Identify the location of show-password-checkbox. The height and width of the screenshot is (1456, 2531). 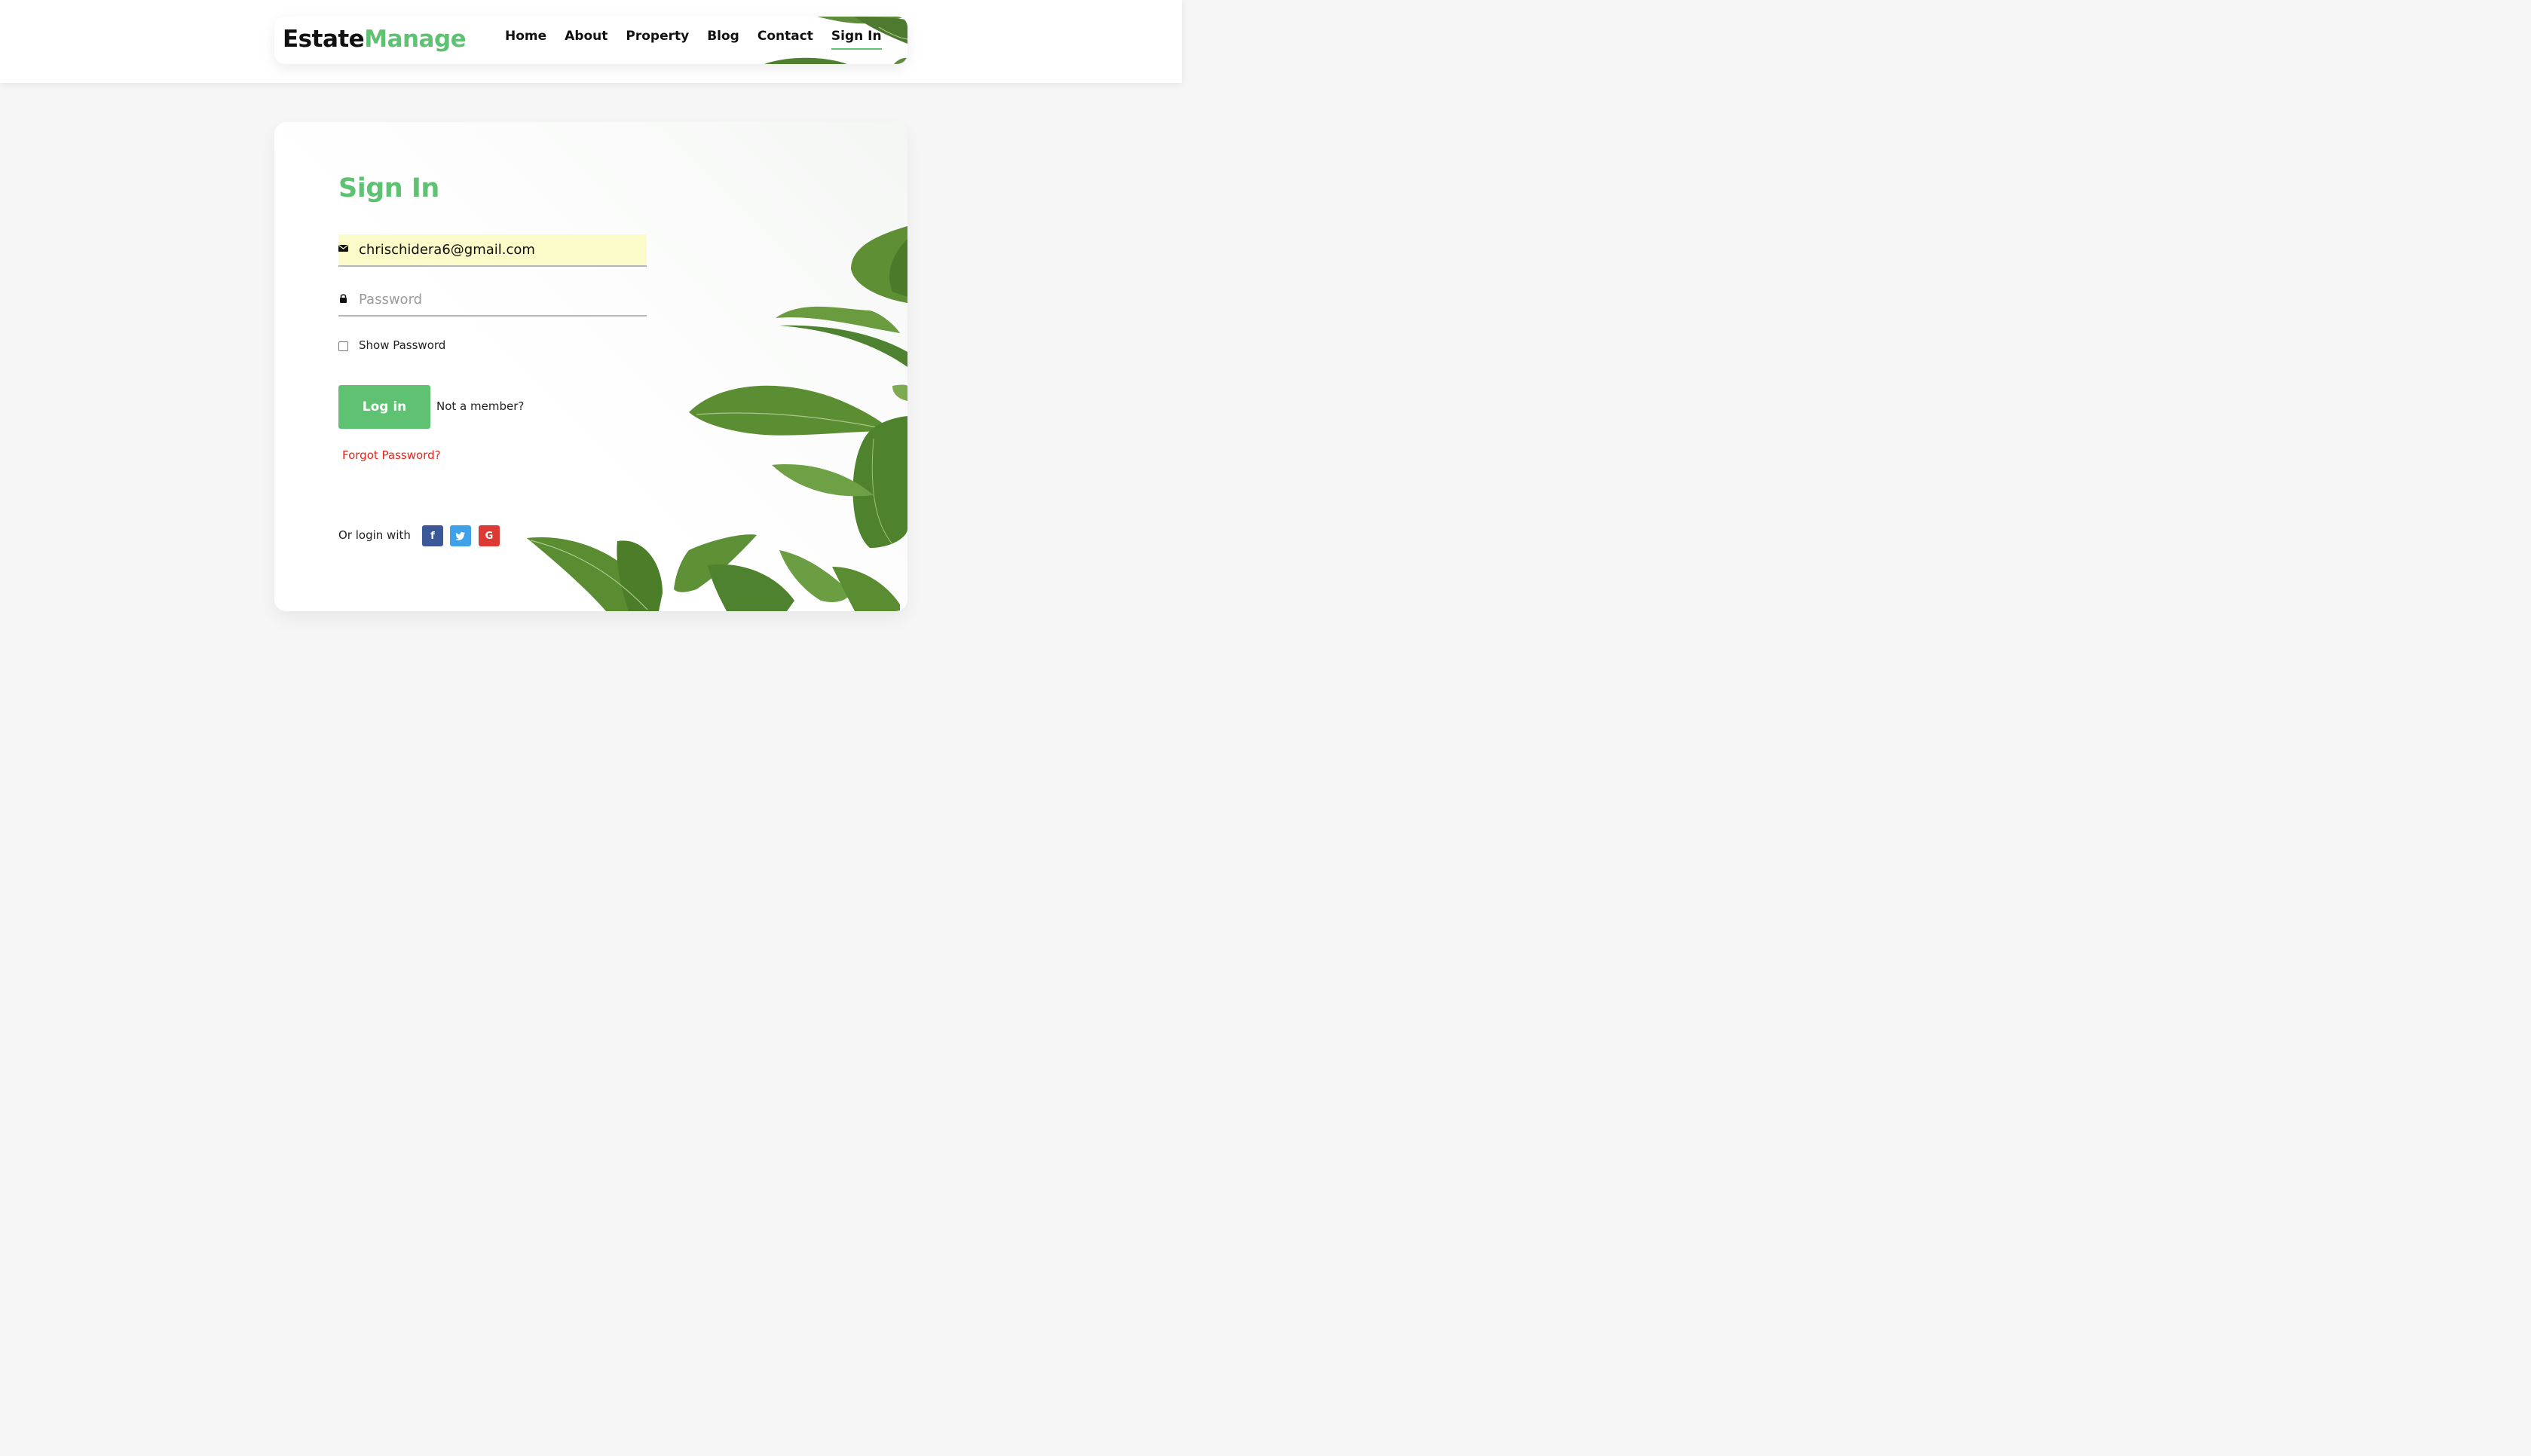
(343, 346).